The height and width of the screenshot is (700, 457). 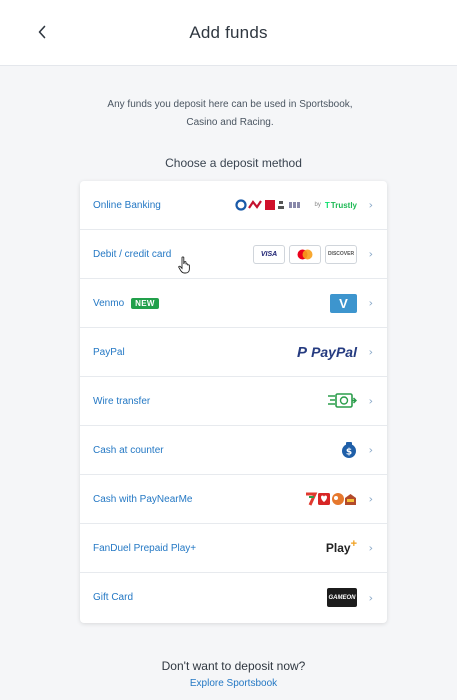 What do you see at coordinates (353, 544) in the screenshot?
I see `plus-icon: +` at bounding box center [353, 544].